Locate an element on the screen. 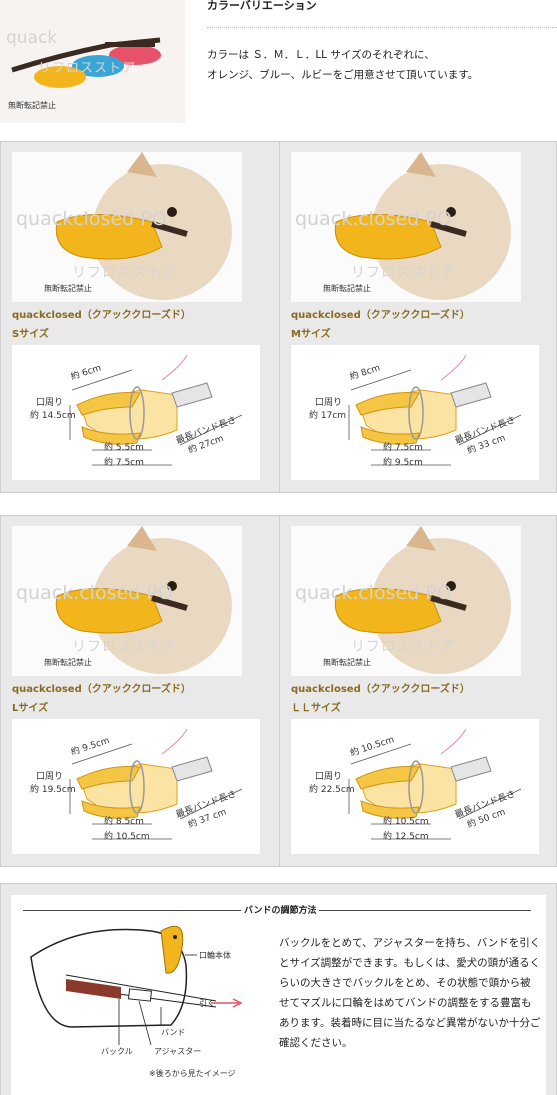 The height and width of the screenshot is (1095, 557). size-label: ＬＬサイズ is located at coordinates (316, 708).